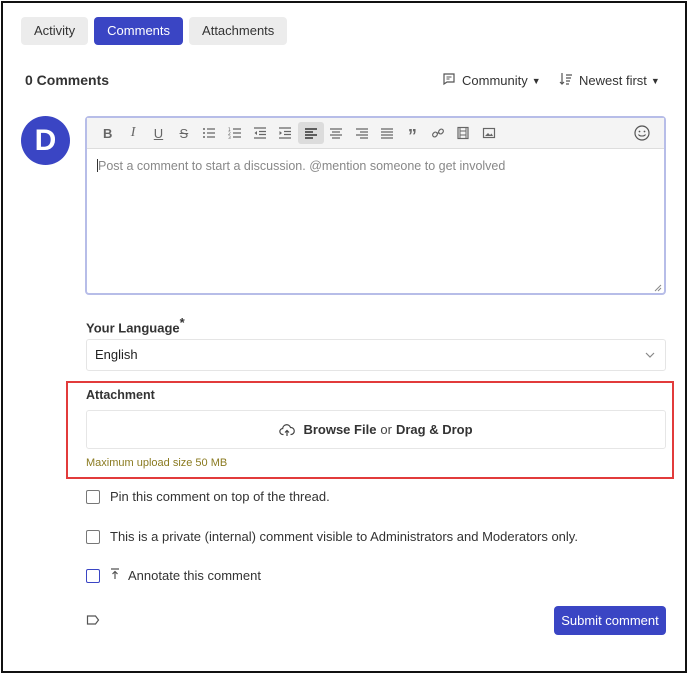 This screenshot has width=688, height=674. Describe the element at coordinates (339, 429) in the screenshot. I see `browse-file-link: Browse File` at that location.